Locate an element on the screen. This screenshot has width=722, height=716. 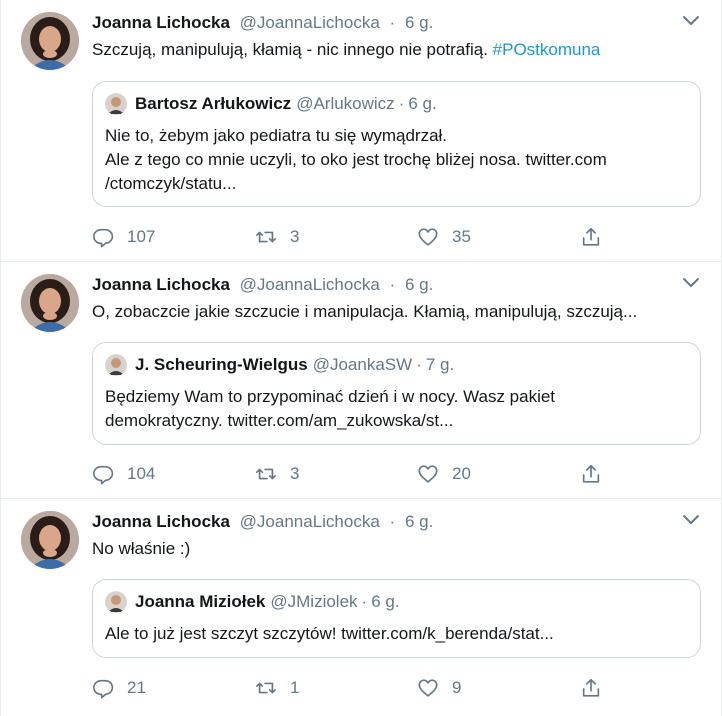
quoted-author-handle: @Arlukowicz is located at coordinates (345, 103).